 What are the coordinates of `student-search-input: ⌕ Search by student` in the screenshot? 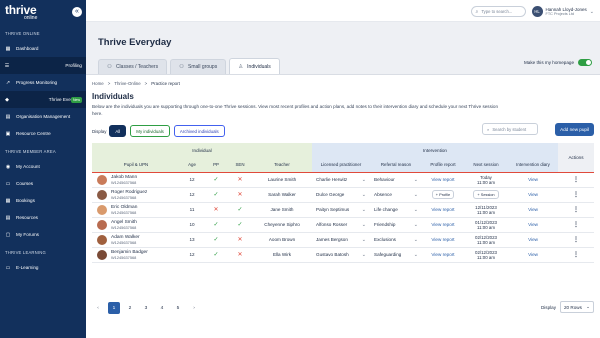 It's located at (510, 129).